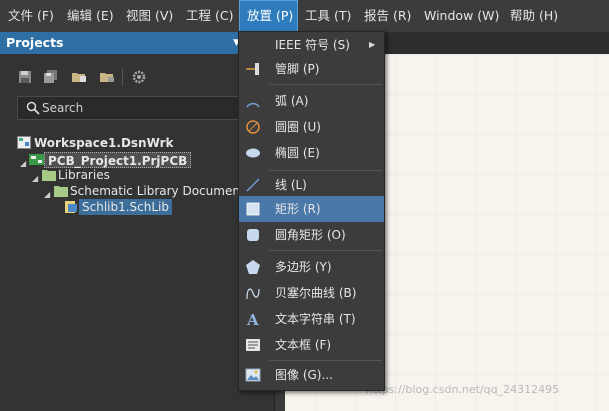 The width and height of the screenshot is (609, 411). I want to click on menu-view: 视图 (V), so click(149, 16).